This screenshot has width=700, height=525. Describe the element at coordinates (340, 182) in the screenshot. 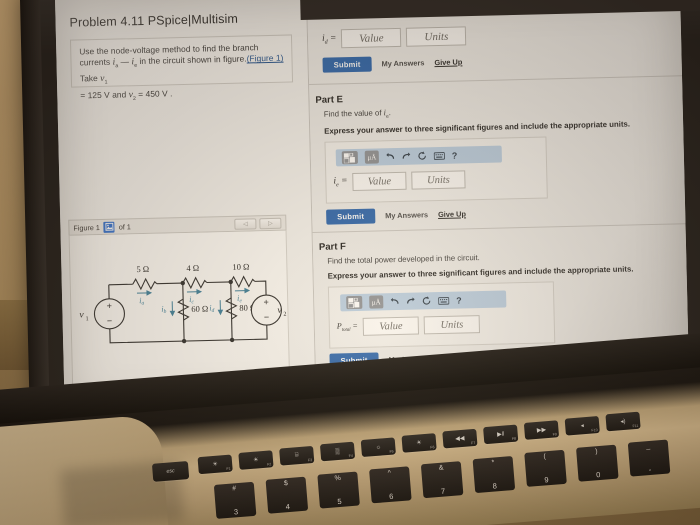

I see `part-e-answer-label: ie =` at that location.